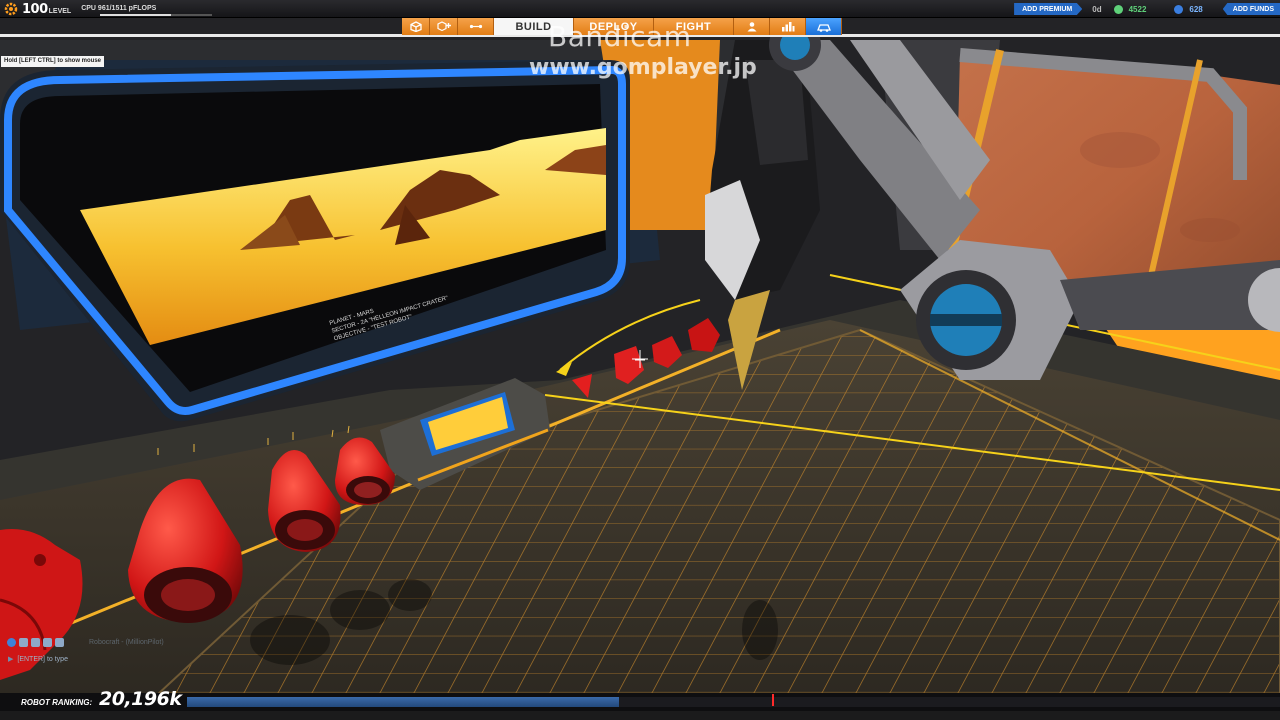  Describe the element at coordinates (1179, 9) in the screenshot. I see `cc-coin-icon` at that location.